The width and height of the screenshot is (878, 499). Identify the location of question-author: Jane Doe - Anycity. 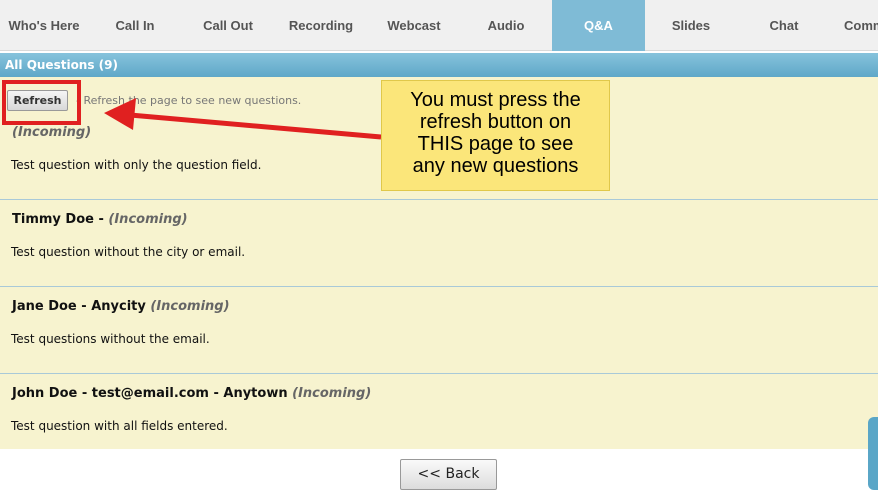
(81, 306).